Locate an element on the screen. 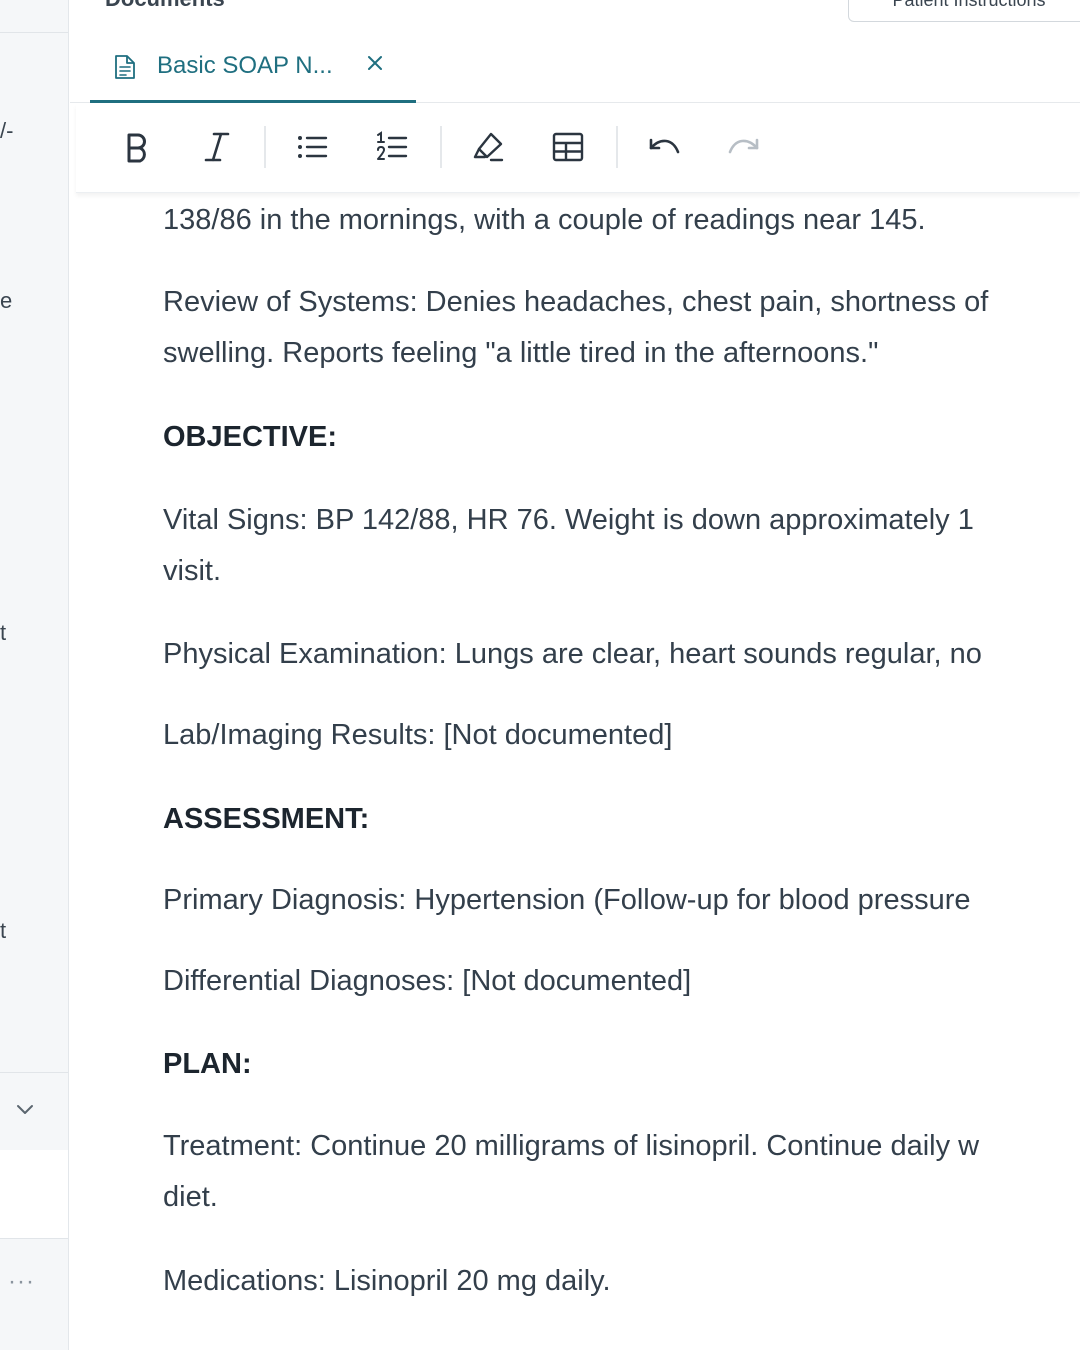  sidebar-item-fragment: /- is located at coordinates (6, 131).